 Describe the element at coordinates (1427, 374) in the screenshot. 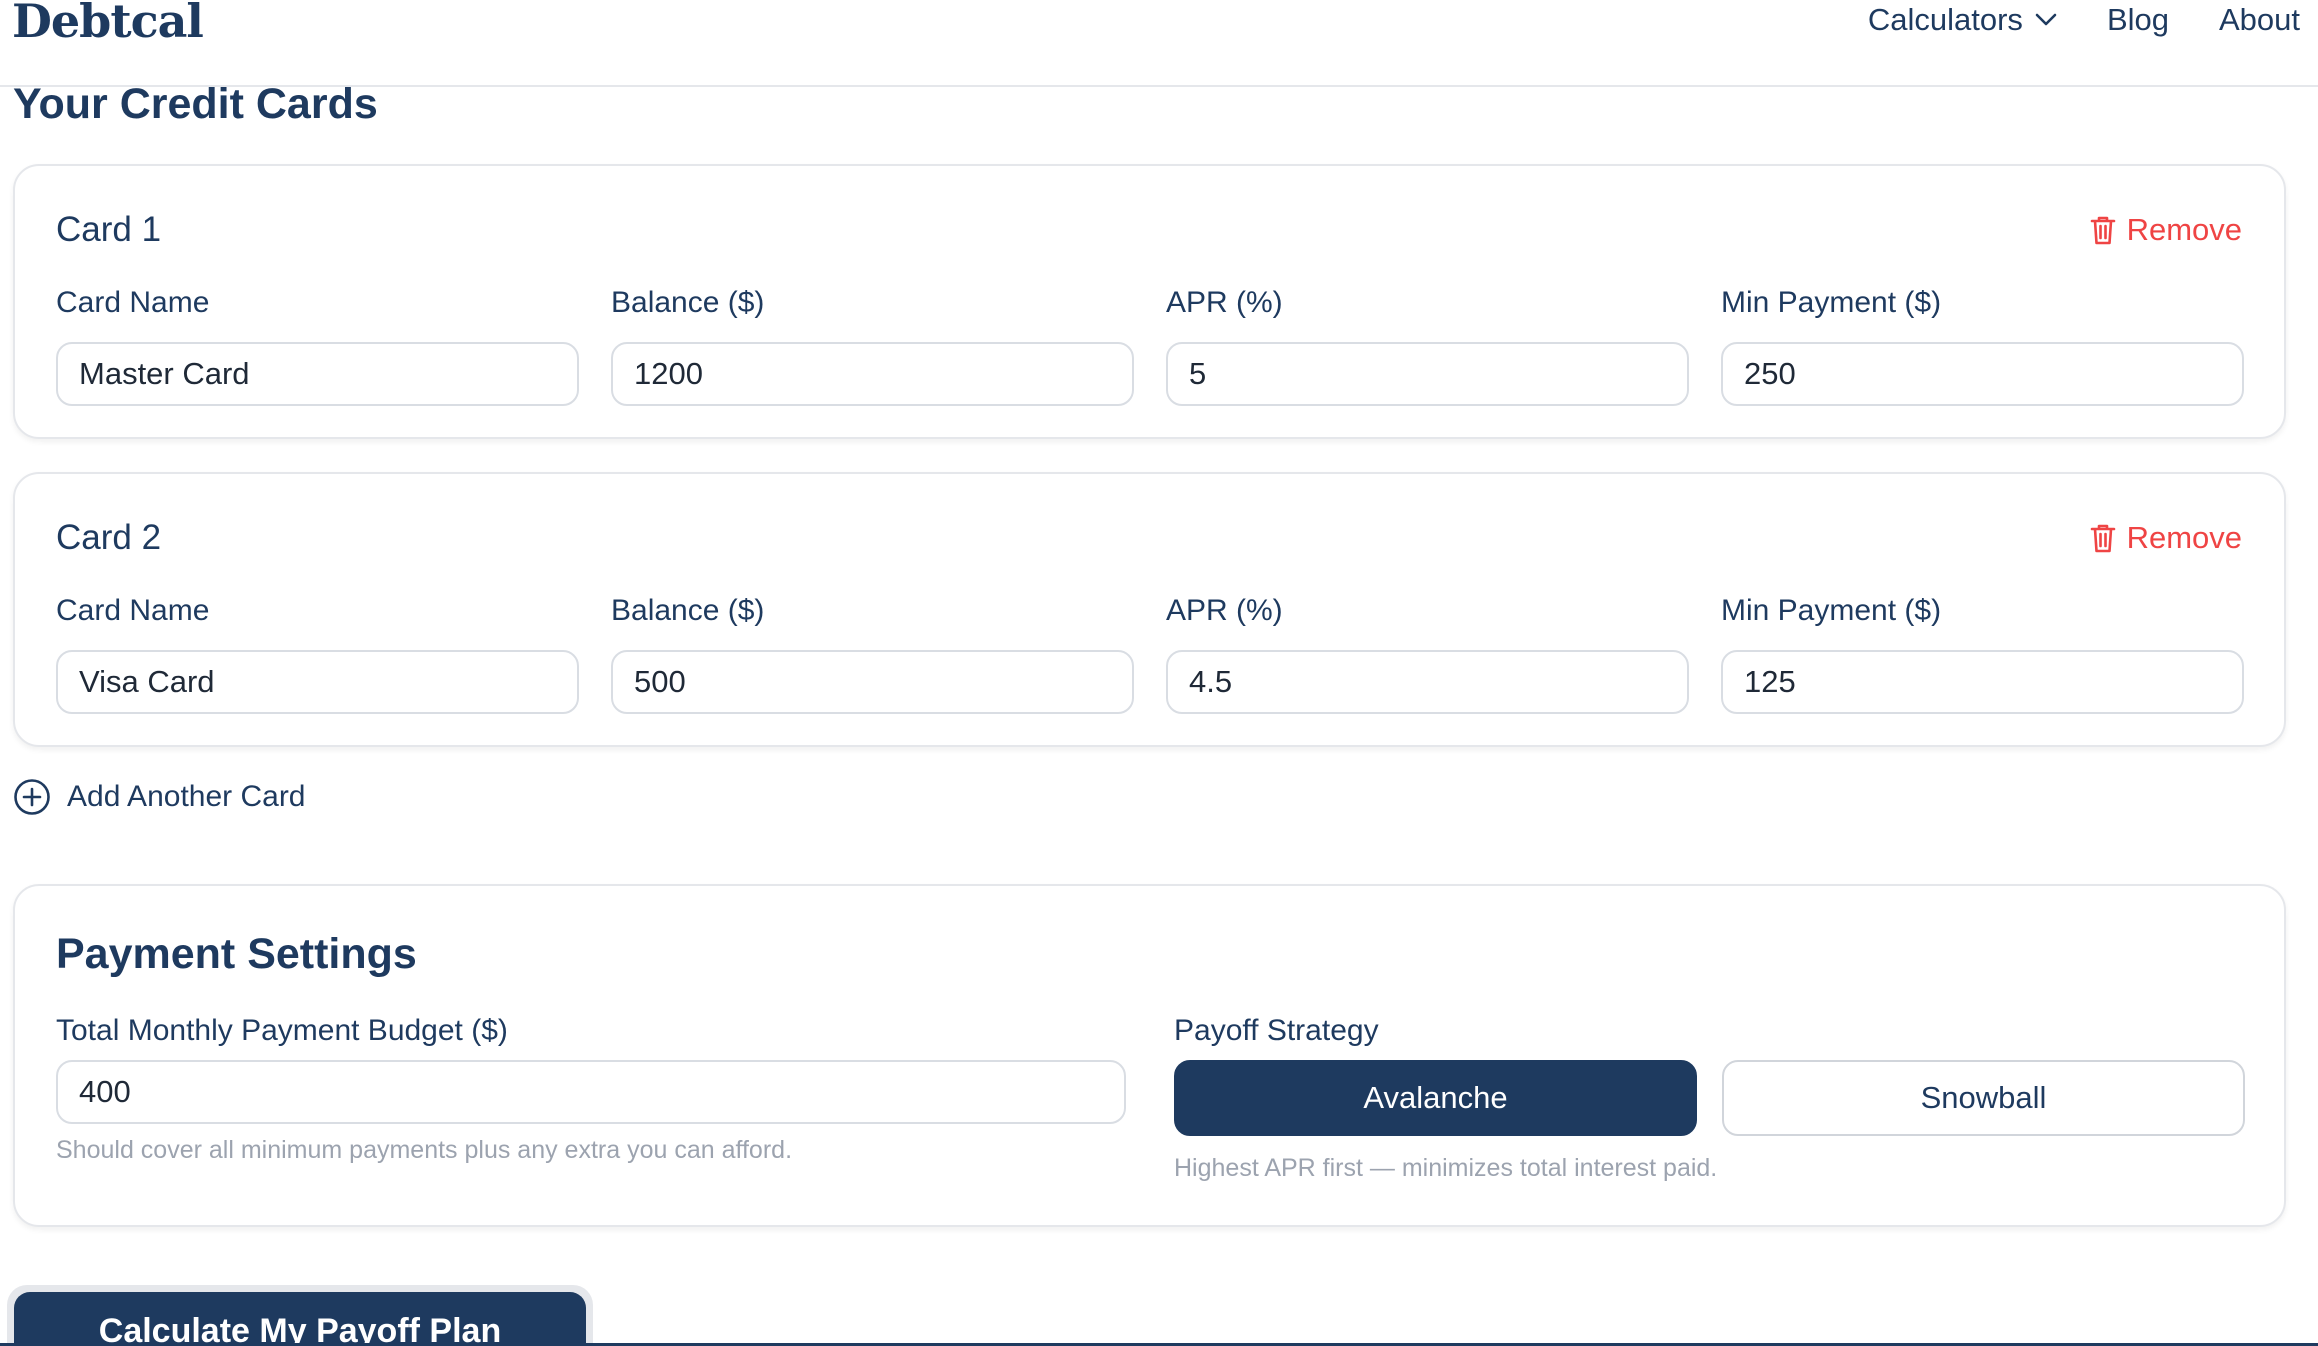

I see `apr-input: 5` at that location.